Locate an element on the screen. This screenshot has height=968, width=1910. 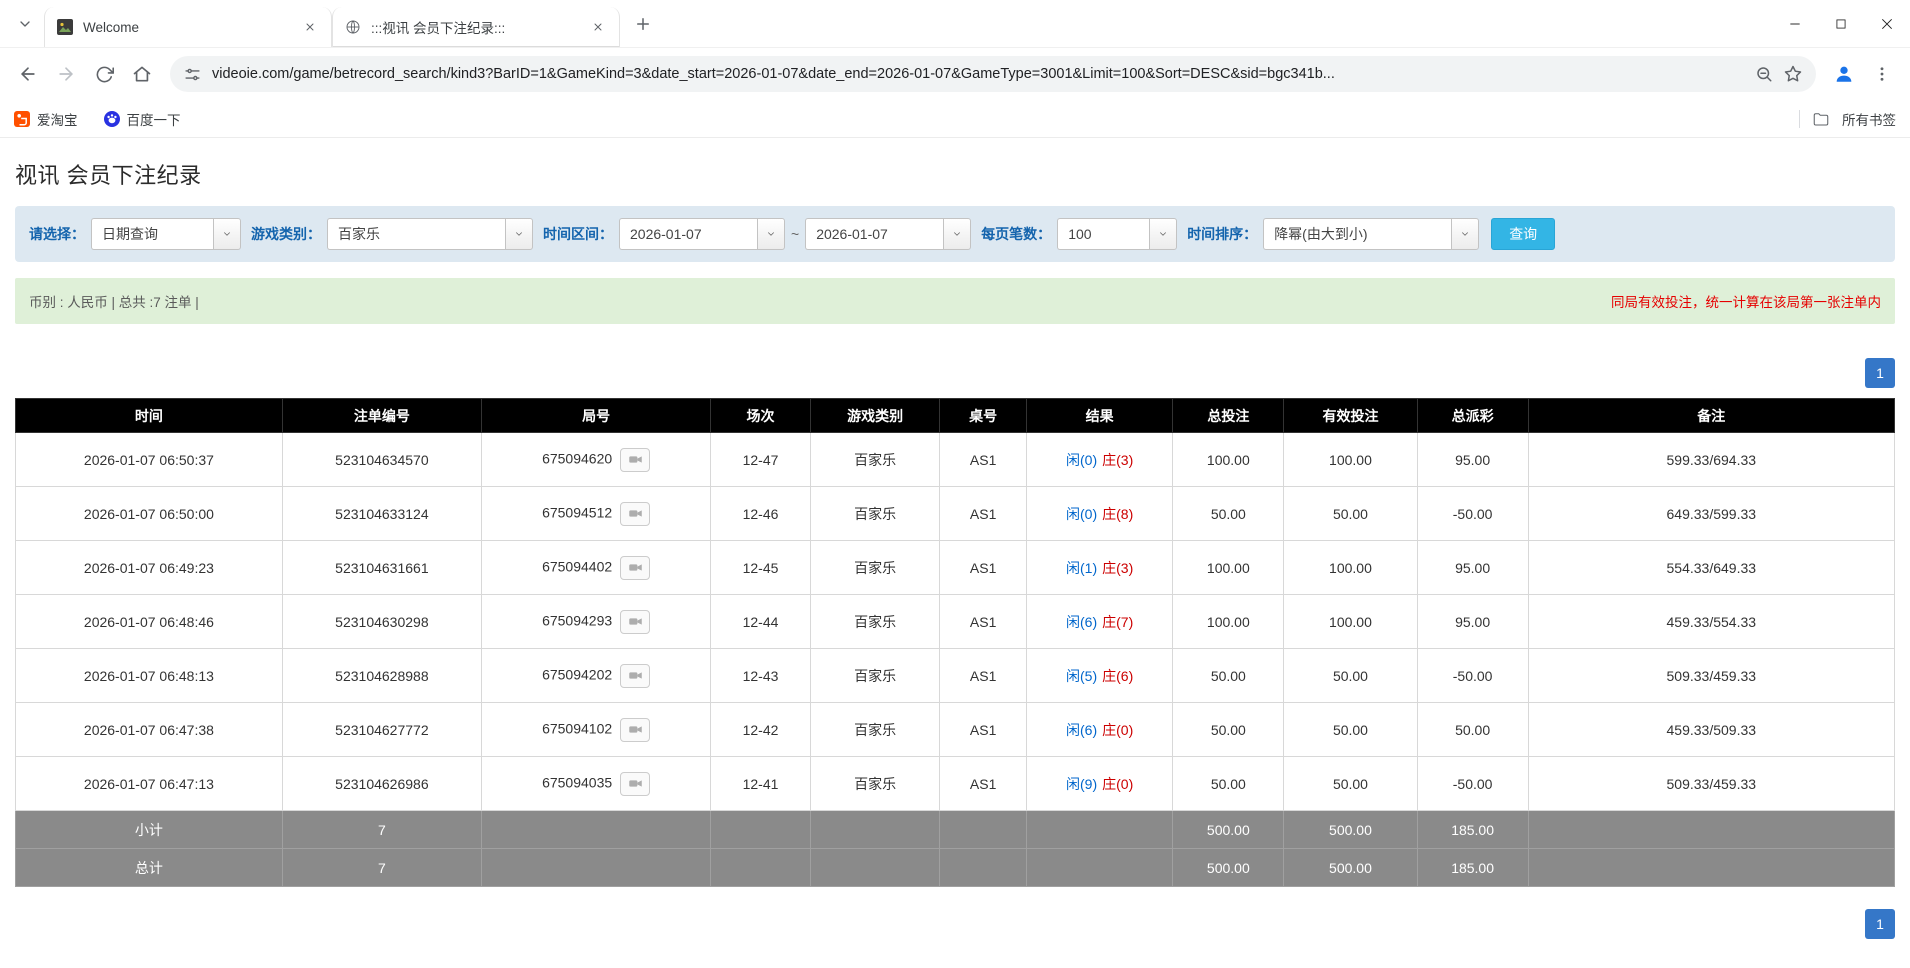
sort-select: 降幂(由大到小) is located at coordinates (1371, 234).